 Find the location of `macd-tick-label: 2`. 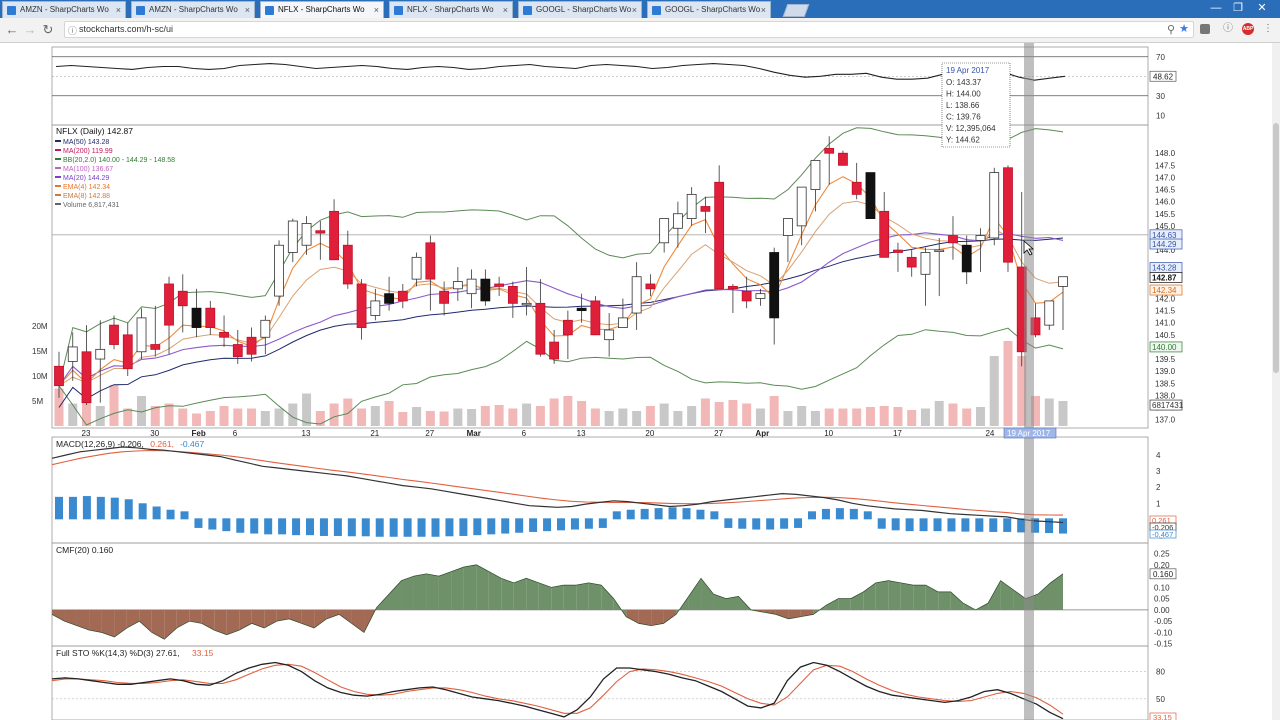

macd-tick-label: 2 is located at coordinates (1158, 487).